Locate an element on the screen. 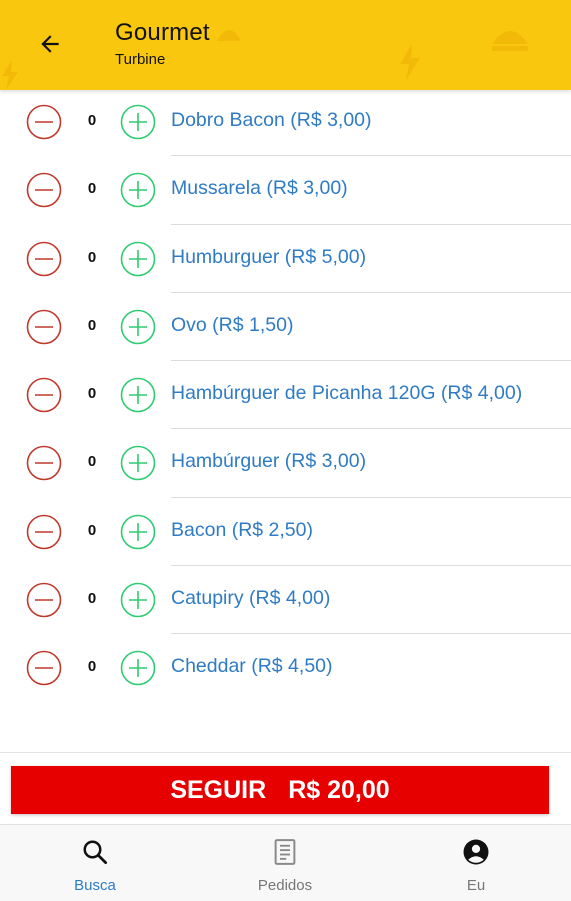 Image resolution: width=571 pixels, height=901 pixels. nav-orders: Pedidos is located at coordinates (285, 863).